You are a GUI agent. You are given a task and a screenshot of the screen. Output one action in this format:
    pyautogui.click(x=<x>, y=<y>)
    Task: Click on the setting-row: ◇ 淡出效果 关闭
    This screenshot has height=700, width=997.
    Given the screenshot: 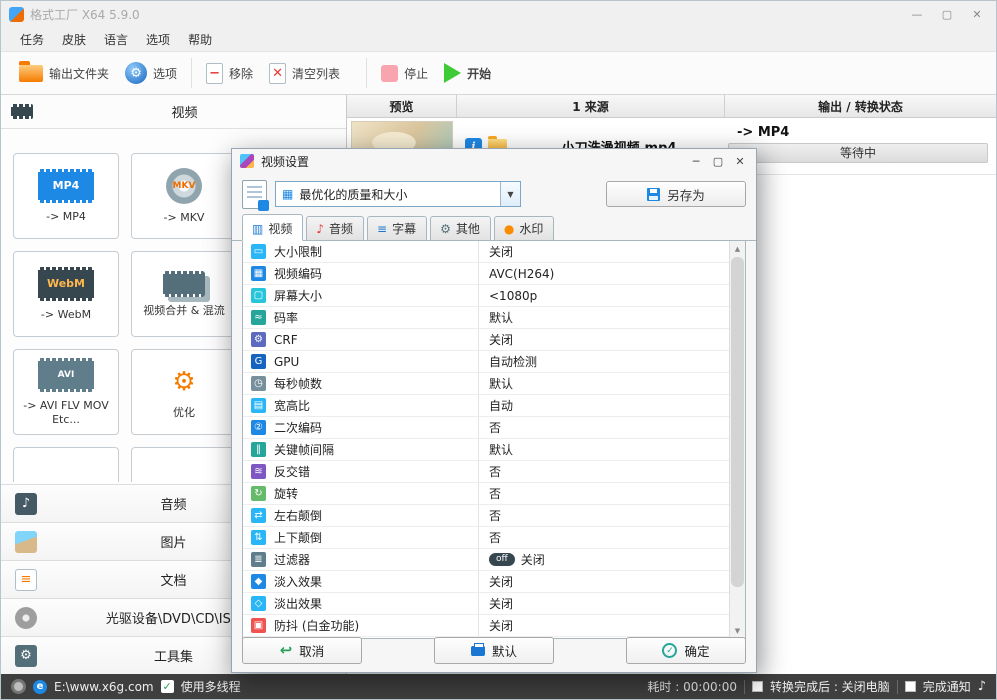 What is the action you would take?
    pyautogui.click(x=486, y=604)
    